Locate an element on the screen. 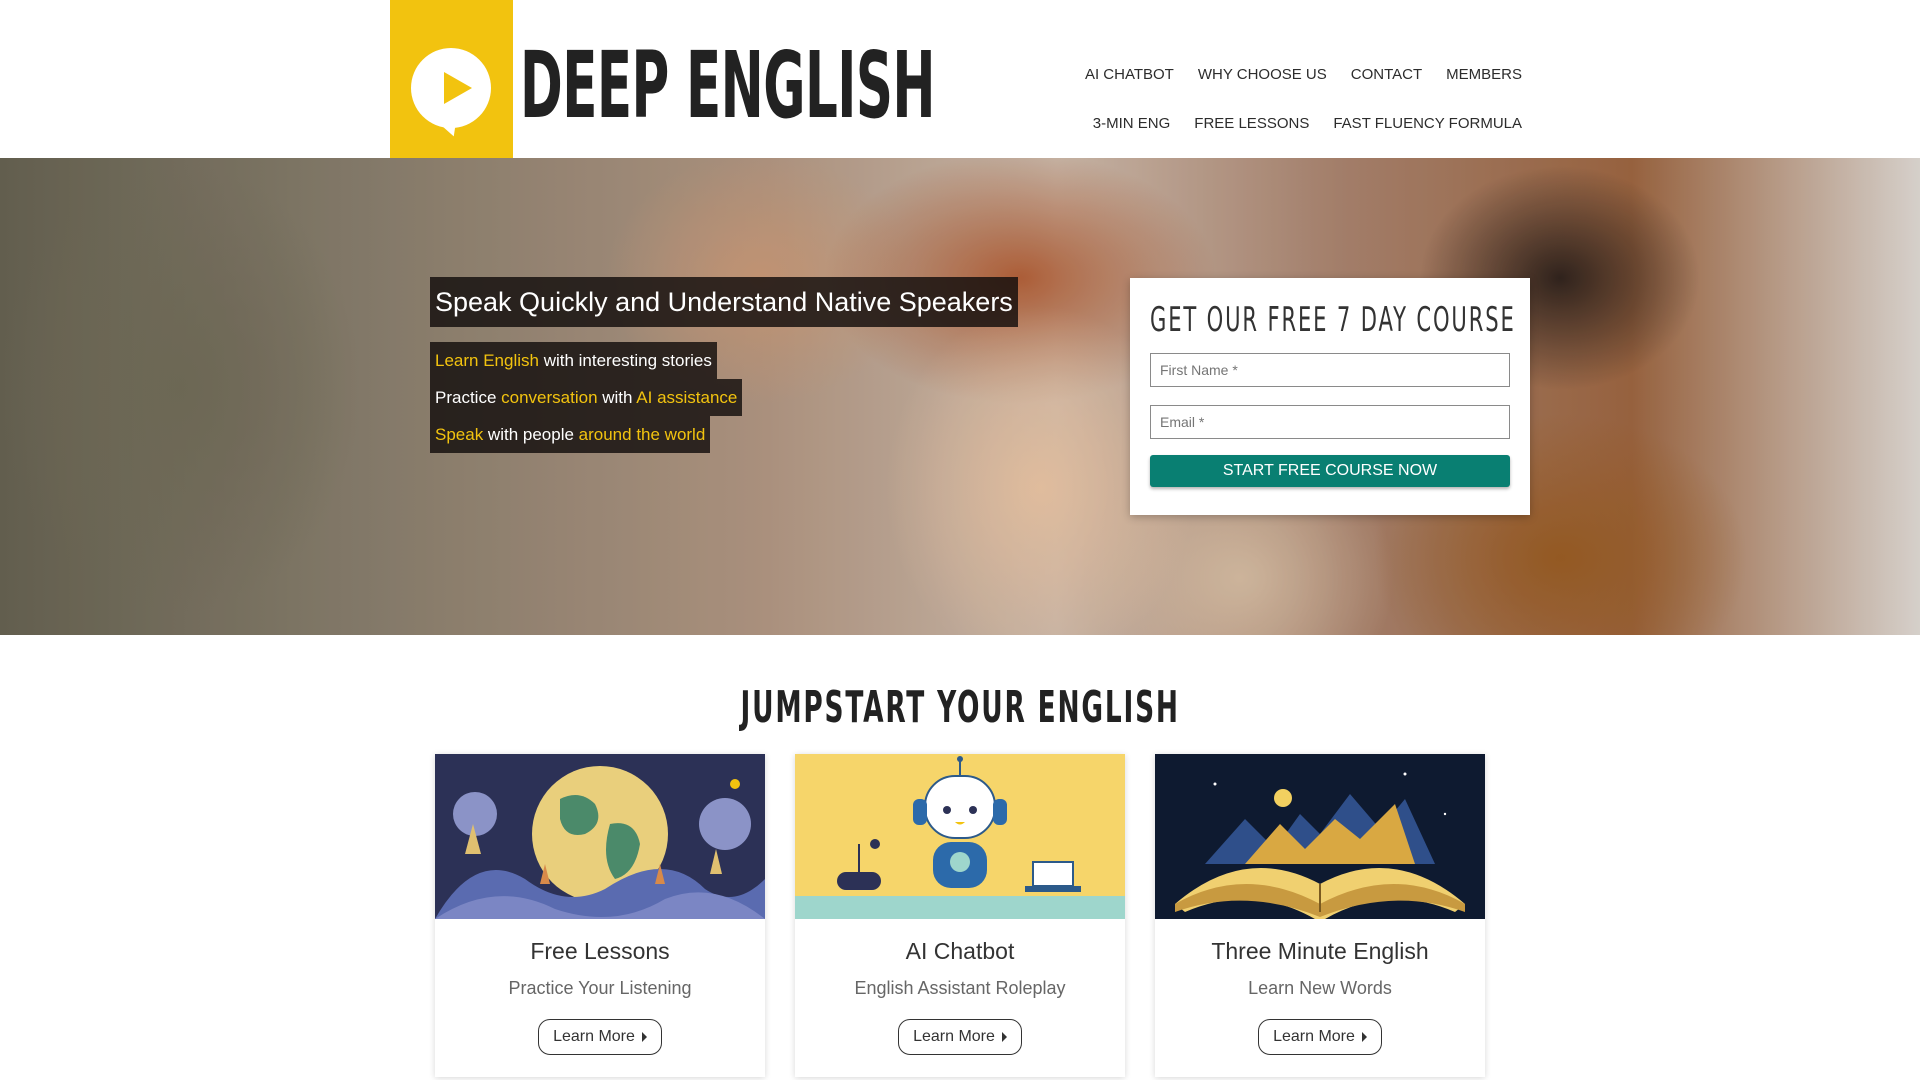 This screenshot has width=1920, height=1080. nav-item-members: MEMBERS is located at coordinates (1484, 74).